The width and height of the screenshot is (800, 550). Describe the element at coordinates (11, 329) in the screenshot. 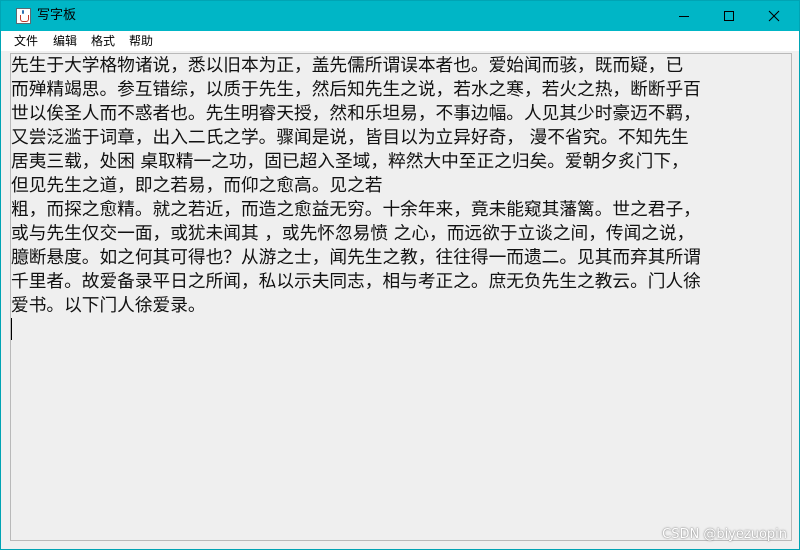

I see `text-caret` at that location.